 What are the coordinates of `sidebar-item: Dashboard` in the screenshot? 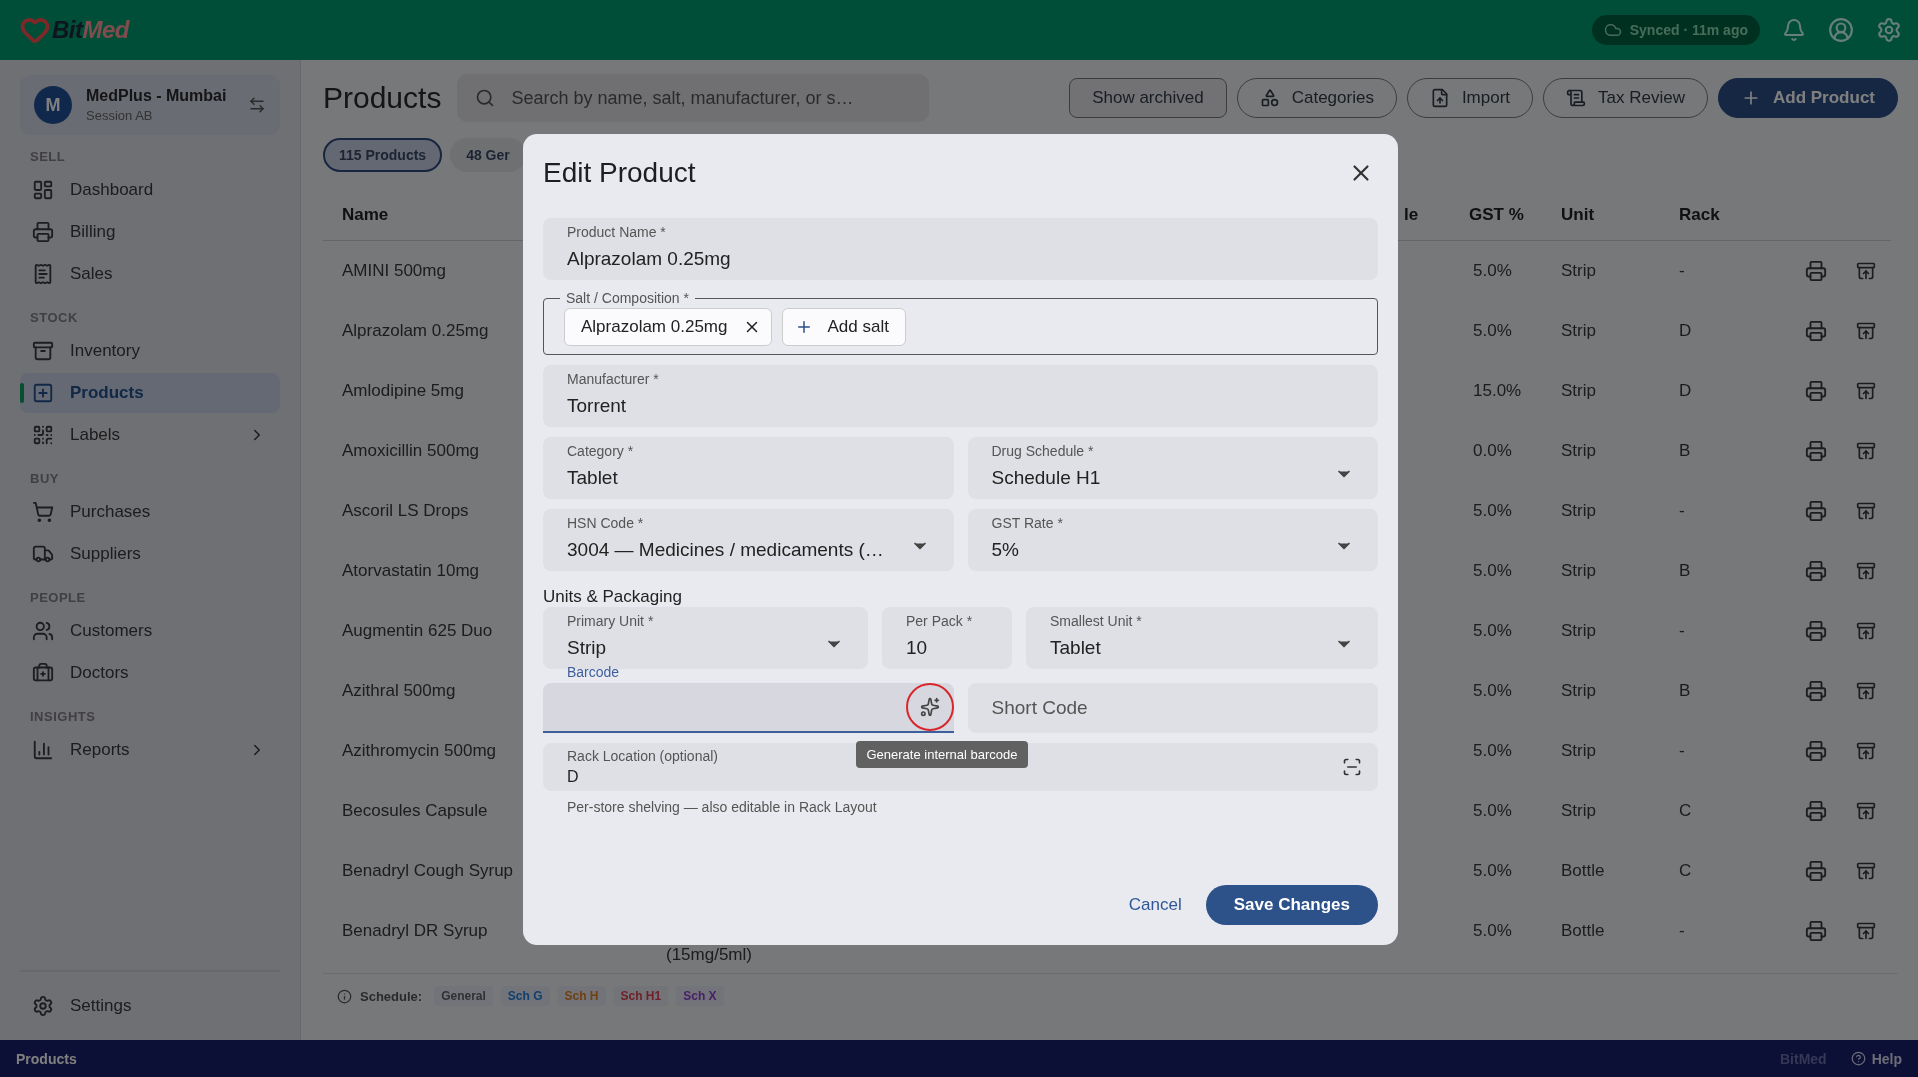 It's located at (150, 190).